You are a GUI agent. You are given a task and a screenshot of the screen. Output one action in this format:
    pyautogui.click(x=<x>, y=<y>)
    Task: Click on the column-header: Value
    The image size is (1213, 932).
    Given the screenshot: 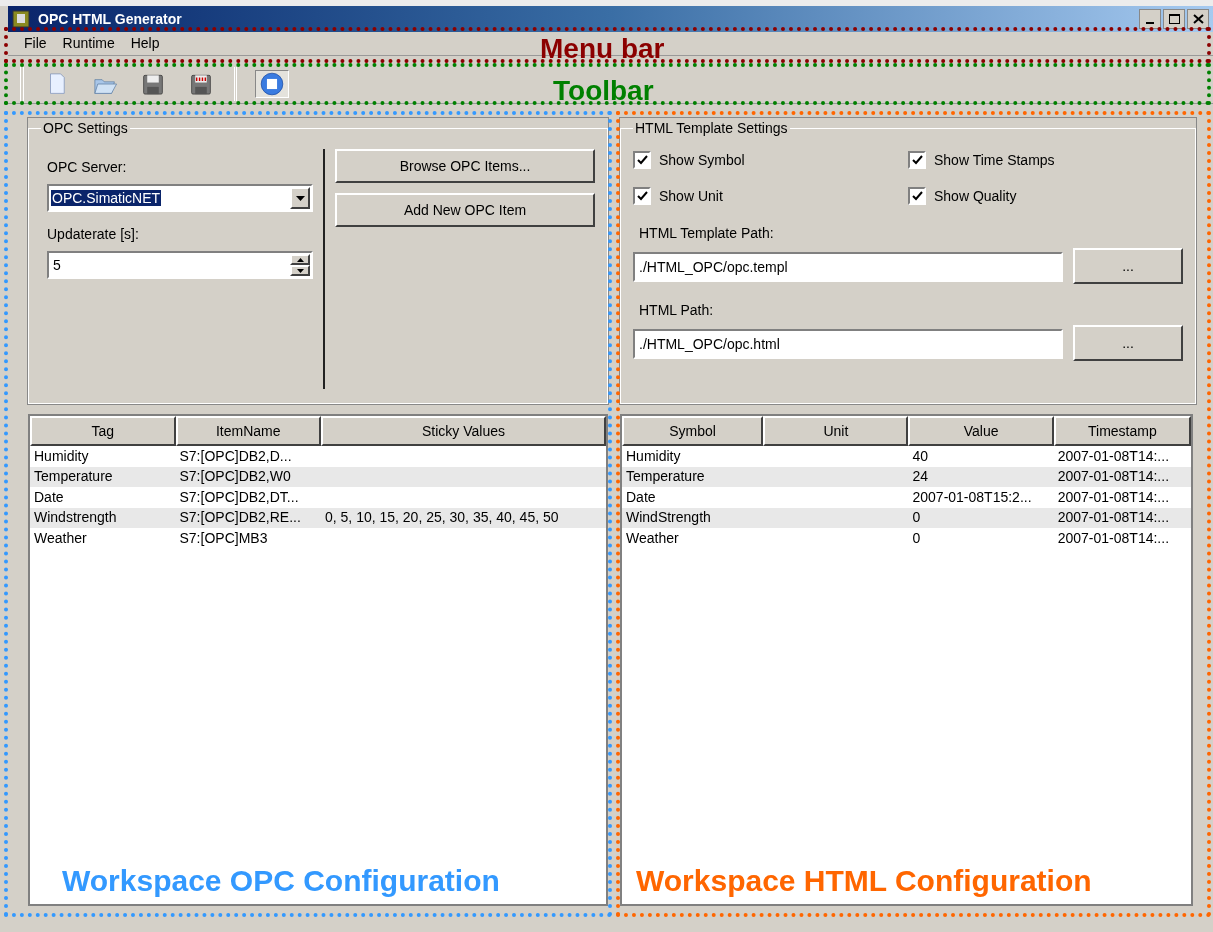 What is the action you would take?
    pyautogui.click(x=981, y=431)
    